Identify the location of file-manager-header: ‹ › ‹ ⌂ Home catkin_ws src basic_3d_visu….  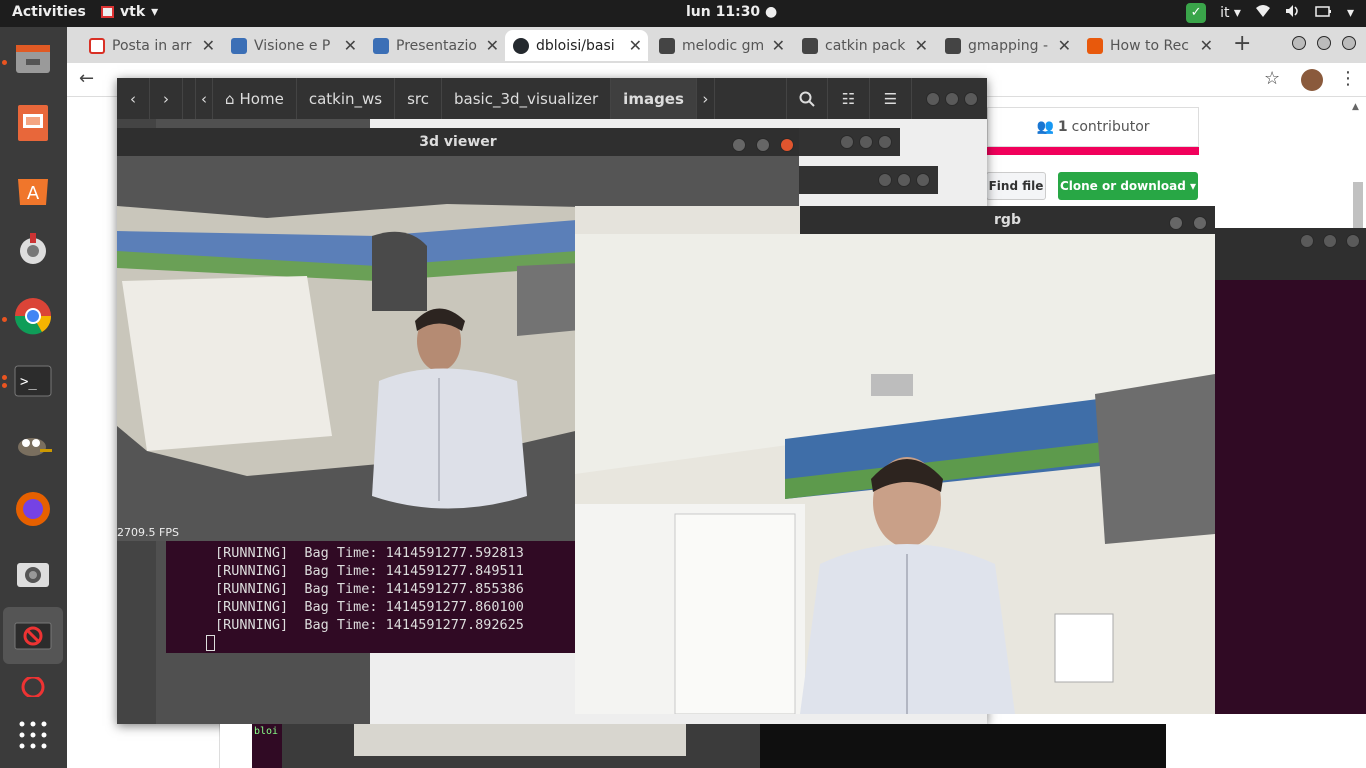
(552, 98).